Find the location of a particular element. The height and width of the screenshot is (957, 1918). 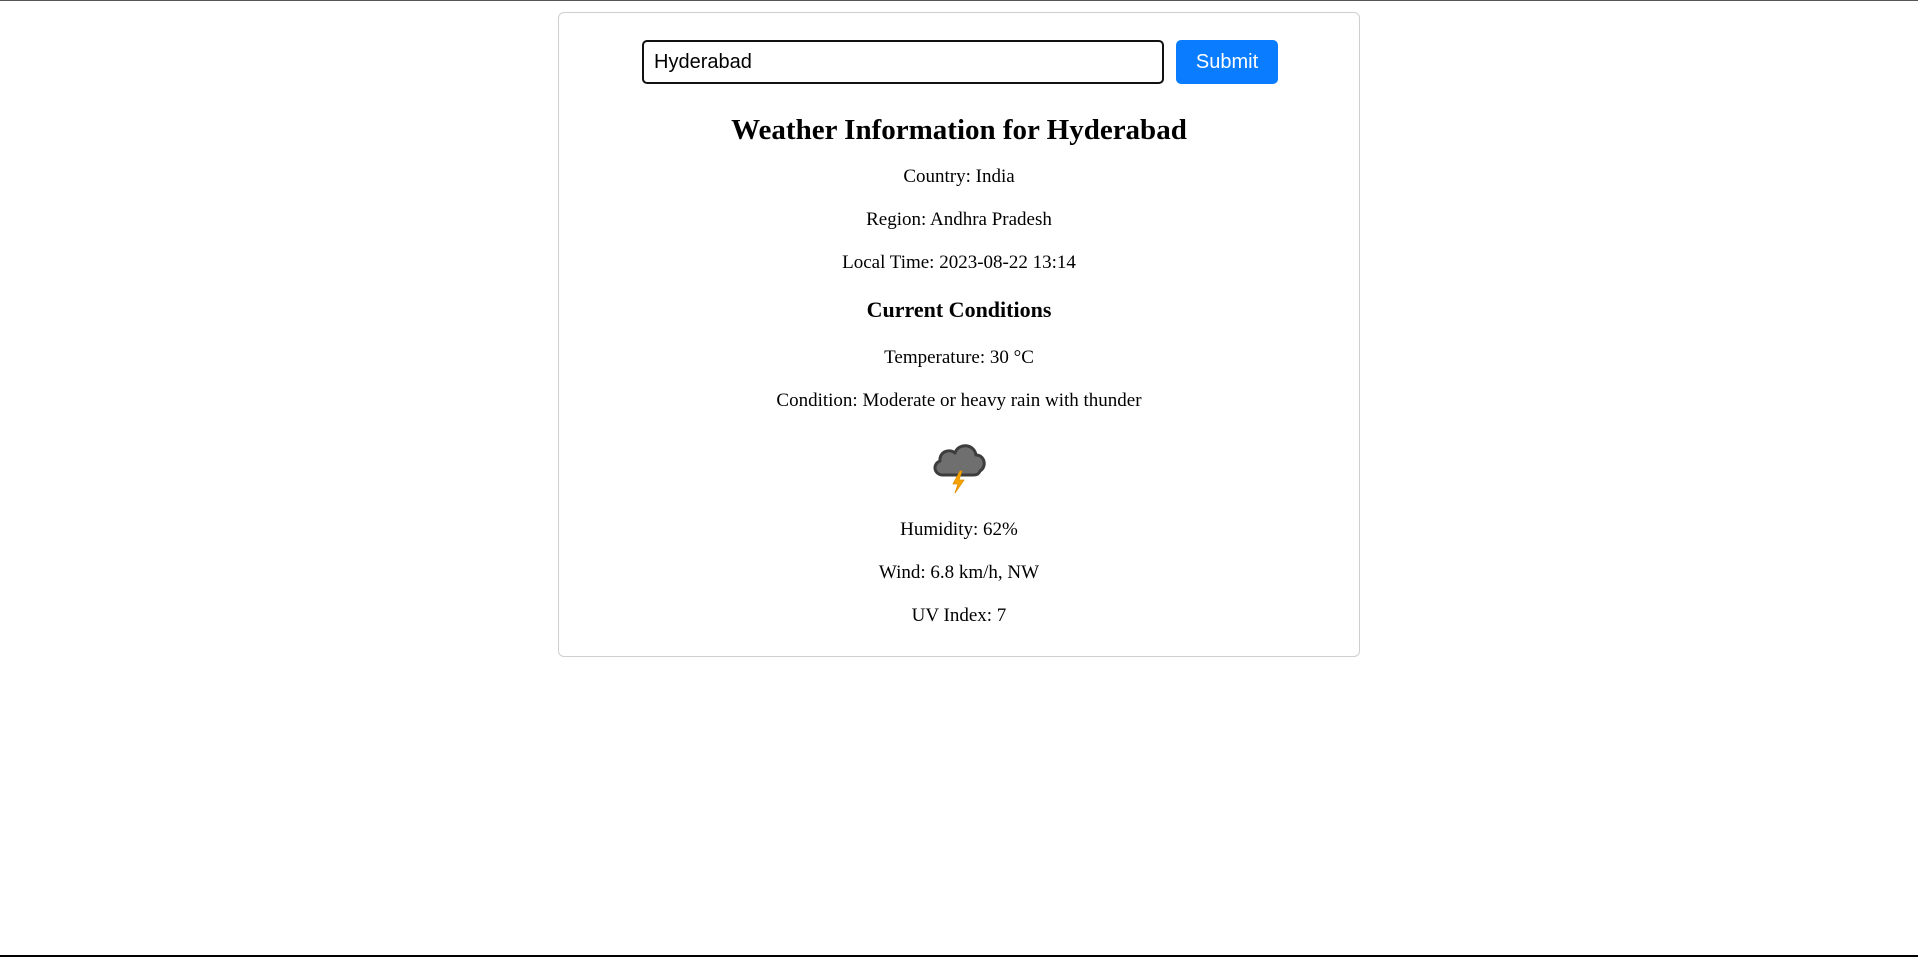

submit-button: Submit is located at coordinates (1227, 62).